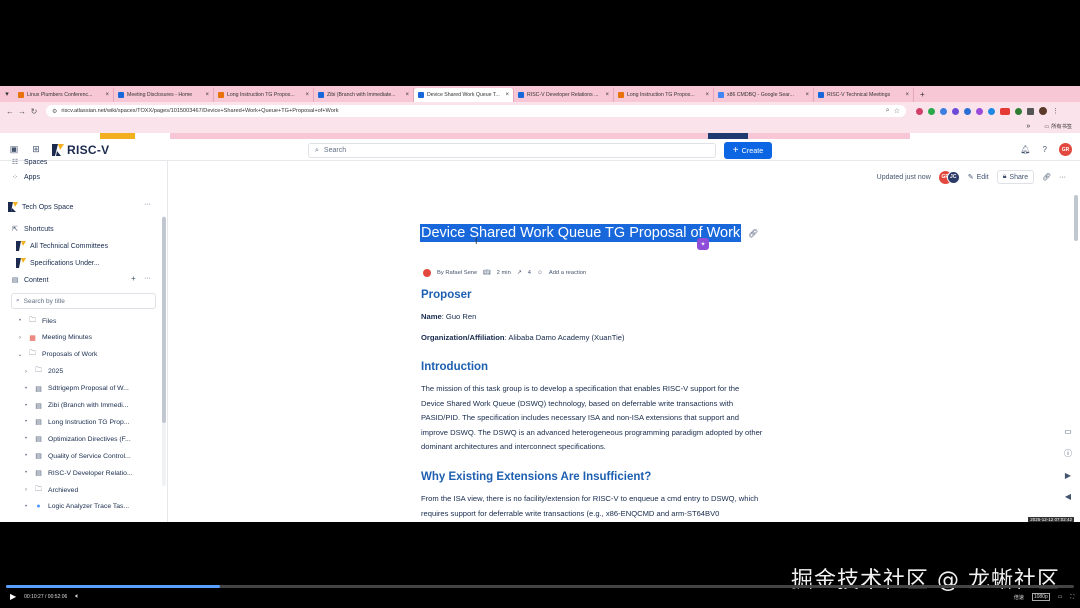  I want to click on new-tab-button: +, so click(922, 94).